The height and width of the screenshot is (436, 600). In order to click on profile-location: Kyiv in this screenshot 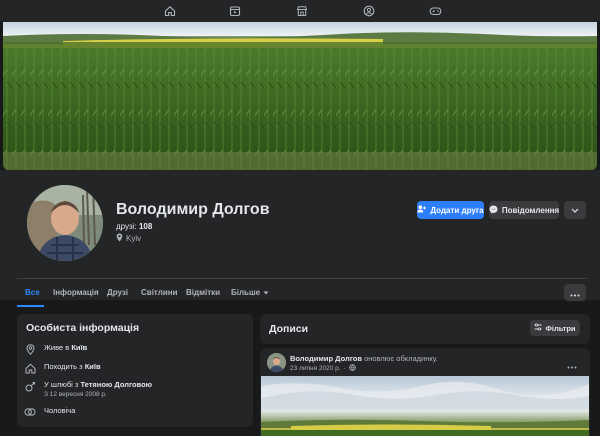, I will do `click(128, 238)`.